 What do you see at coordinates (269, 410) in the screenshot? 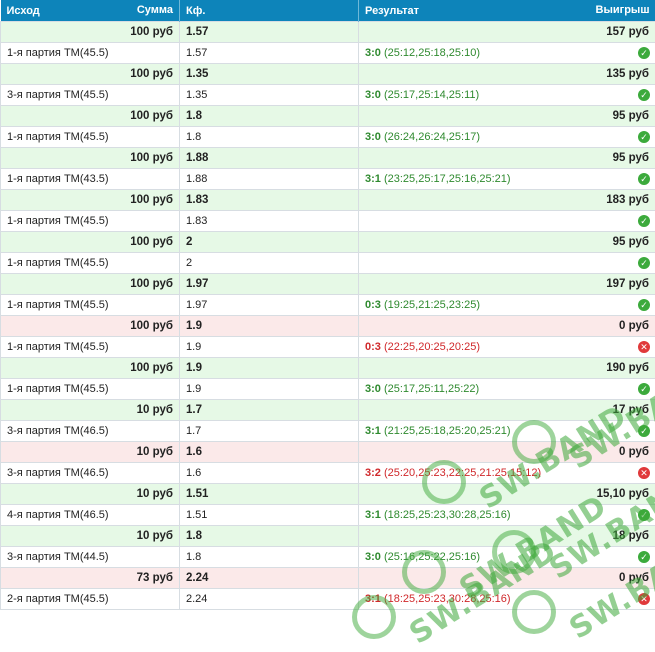
I see `bet-coefficient: 1.7` at bounding box center [269, 410].